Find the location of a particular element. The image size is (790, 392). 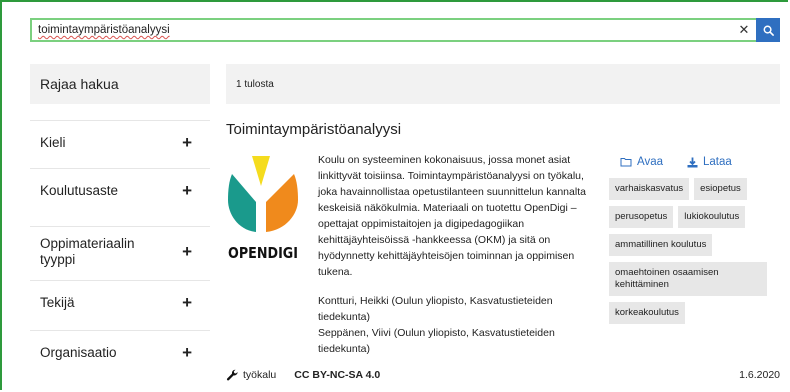

filter-label: Kieli is located at coordinates (53, 142).